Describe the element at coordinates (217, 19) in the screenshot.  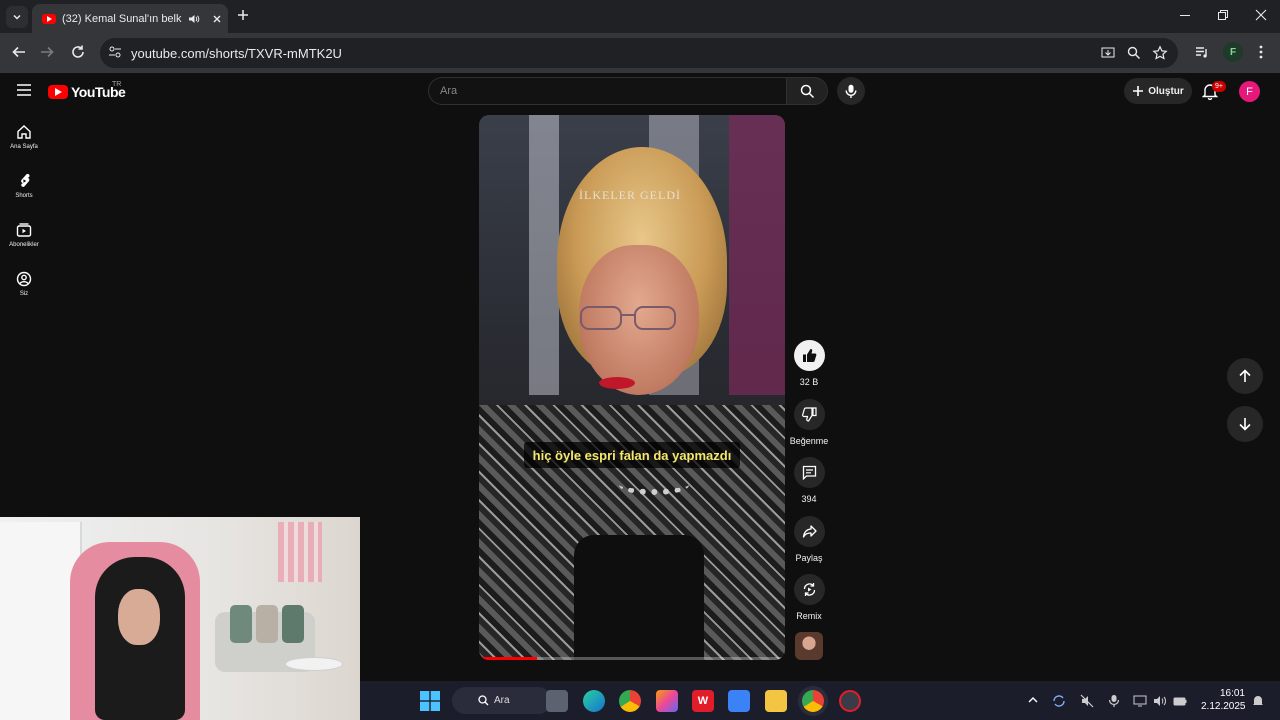
I see `close-tab-icon` at that location.